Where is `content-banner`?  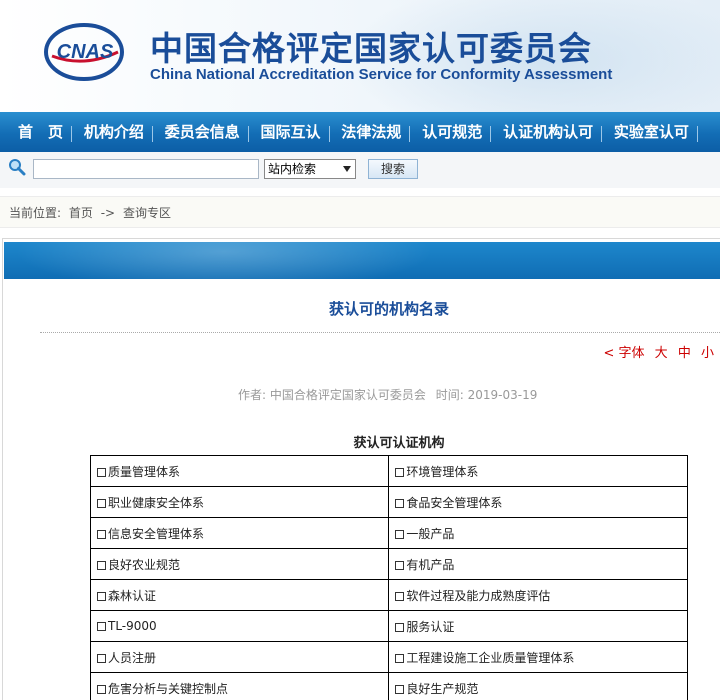 content-banner is located at coordinates (362, 260).